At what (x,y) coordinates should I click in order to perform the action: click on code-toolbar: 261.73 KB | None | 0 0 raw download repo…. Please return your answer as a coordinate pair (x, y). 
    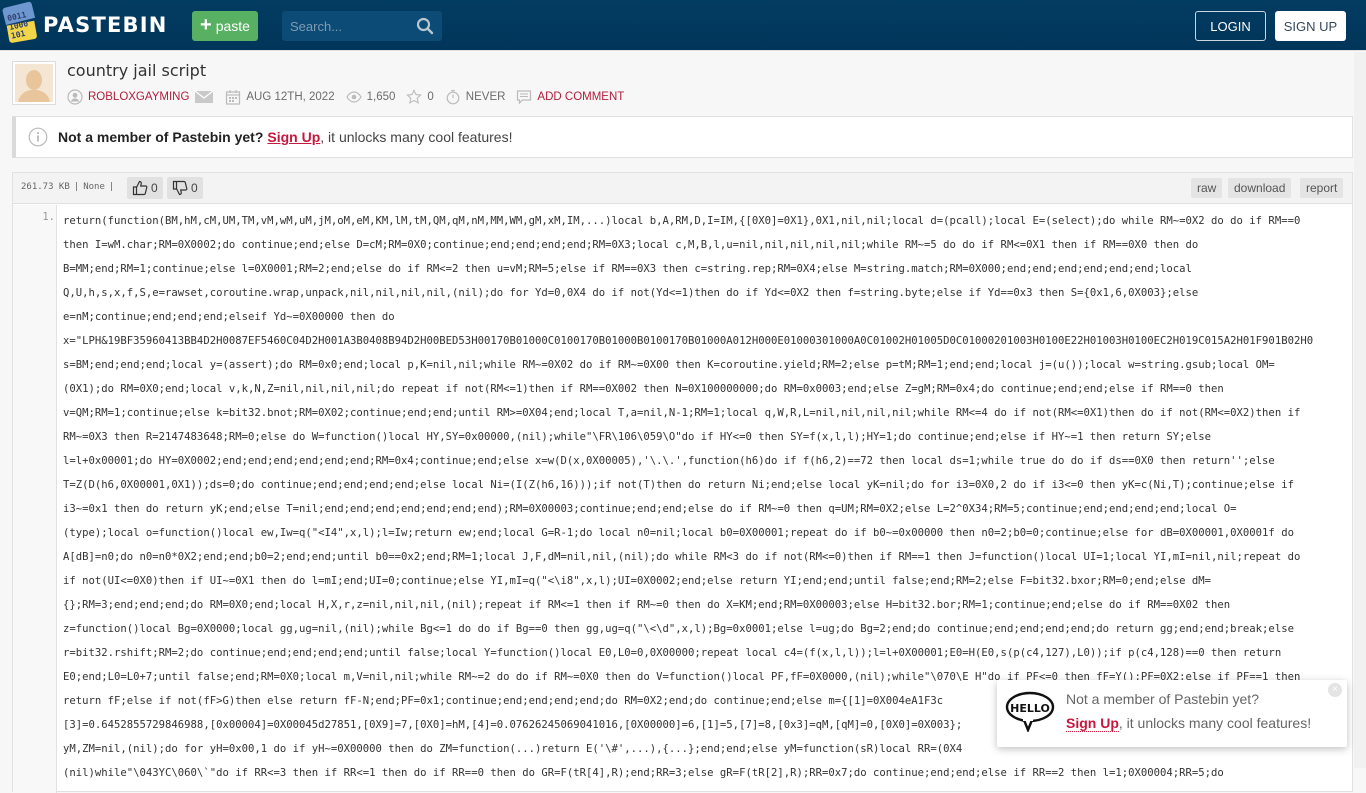
    Looking at the image, I should click on (682, 188).